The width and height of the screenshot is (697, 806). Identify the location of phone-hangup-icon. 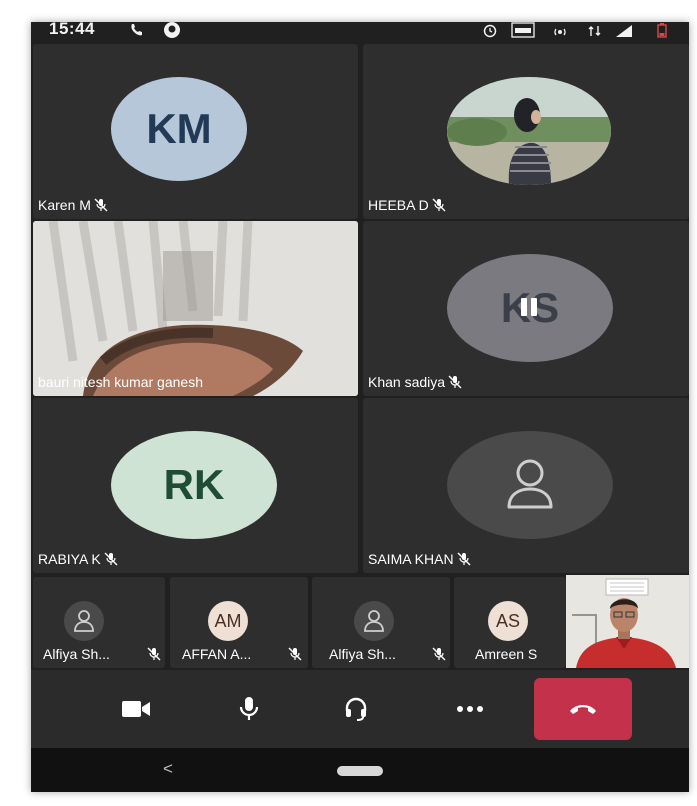
(583, 709).